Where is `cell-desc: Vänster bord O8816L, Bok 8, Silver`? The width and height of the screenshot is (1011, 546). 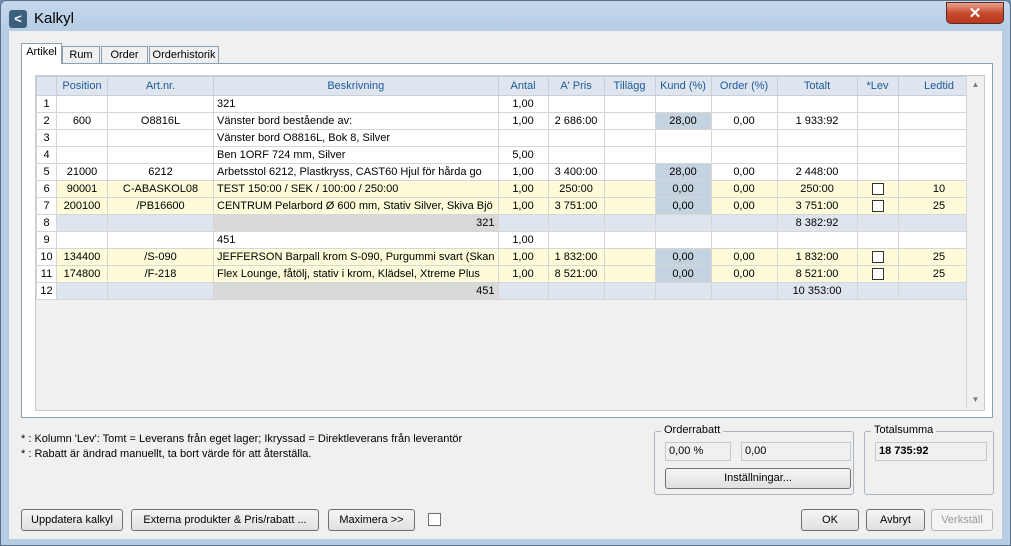 cell-desc: Vänster bord O8816L, Bok 8, Silver is located at coordinates (356, 138).